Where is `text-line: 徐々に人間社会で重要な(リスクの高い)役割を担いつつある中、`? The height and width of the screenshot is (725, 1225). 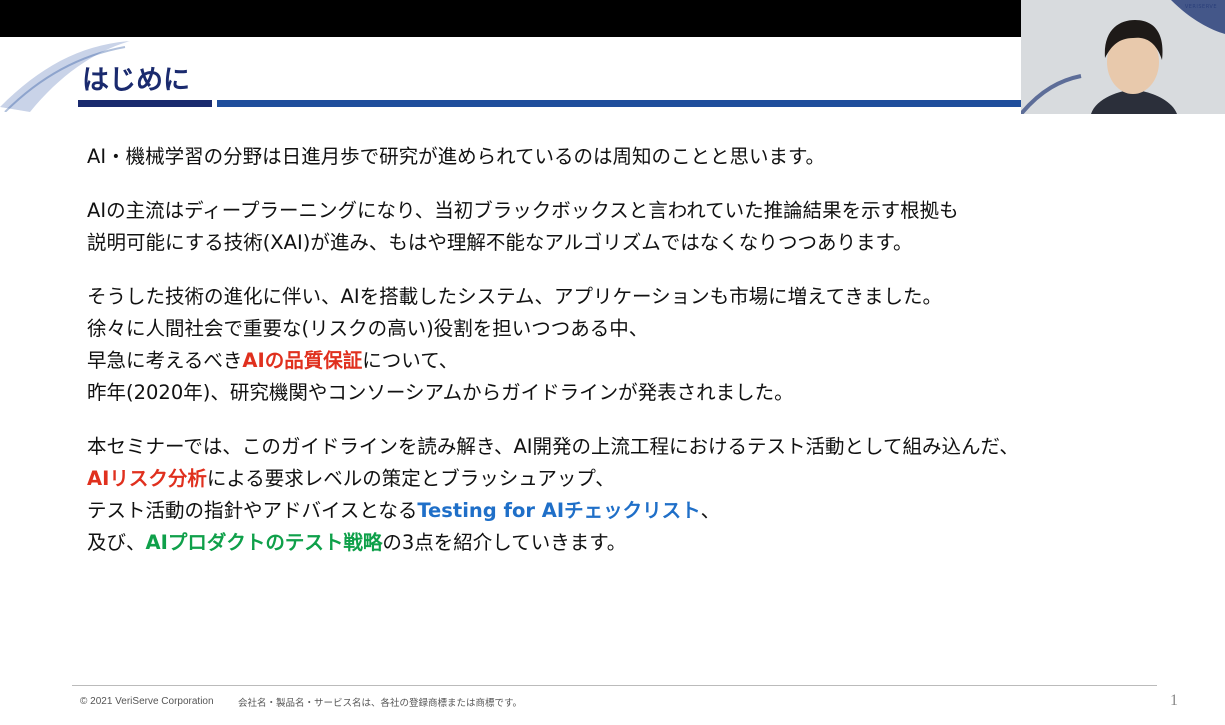
text-line: 徐々に人間社会で重要な(リスクの高い)役割を担いつつある中、 is located at coordinates (368, 328).